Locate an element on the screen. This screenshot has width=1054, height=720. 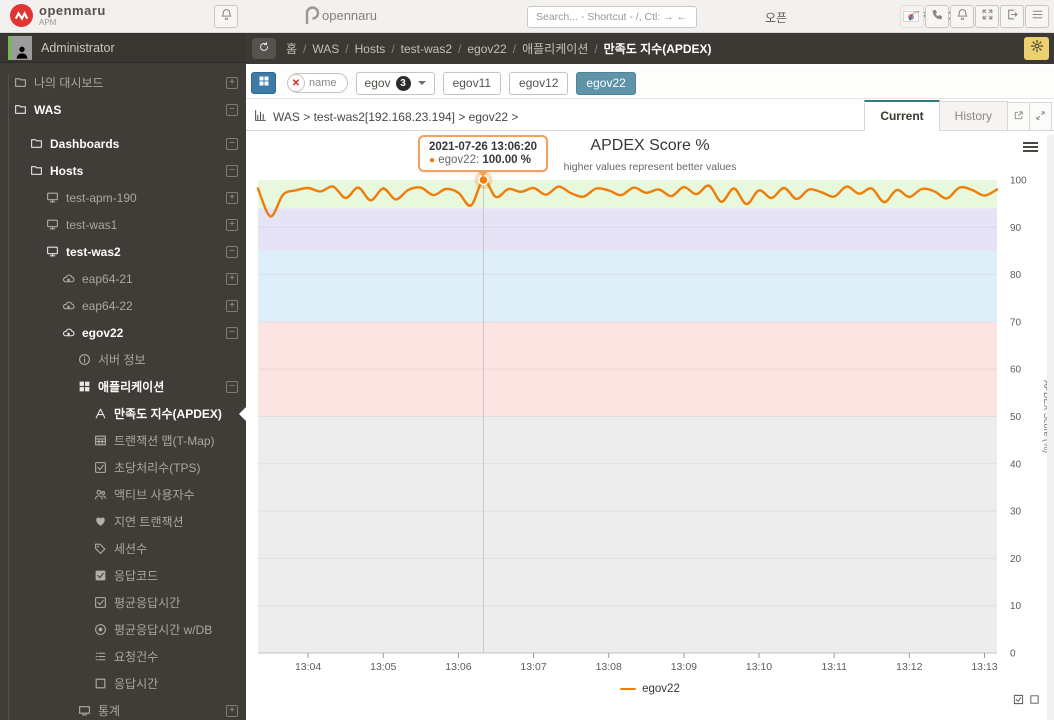
svg-text: 20 is located at coordinates (1016, 559).